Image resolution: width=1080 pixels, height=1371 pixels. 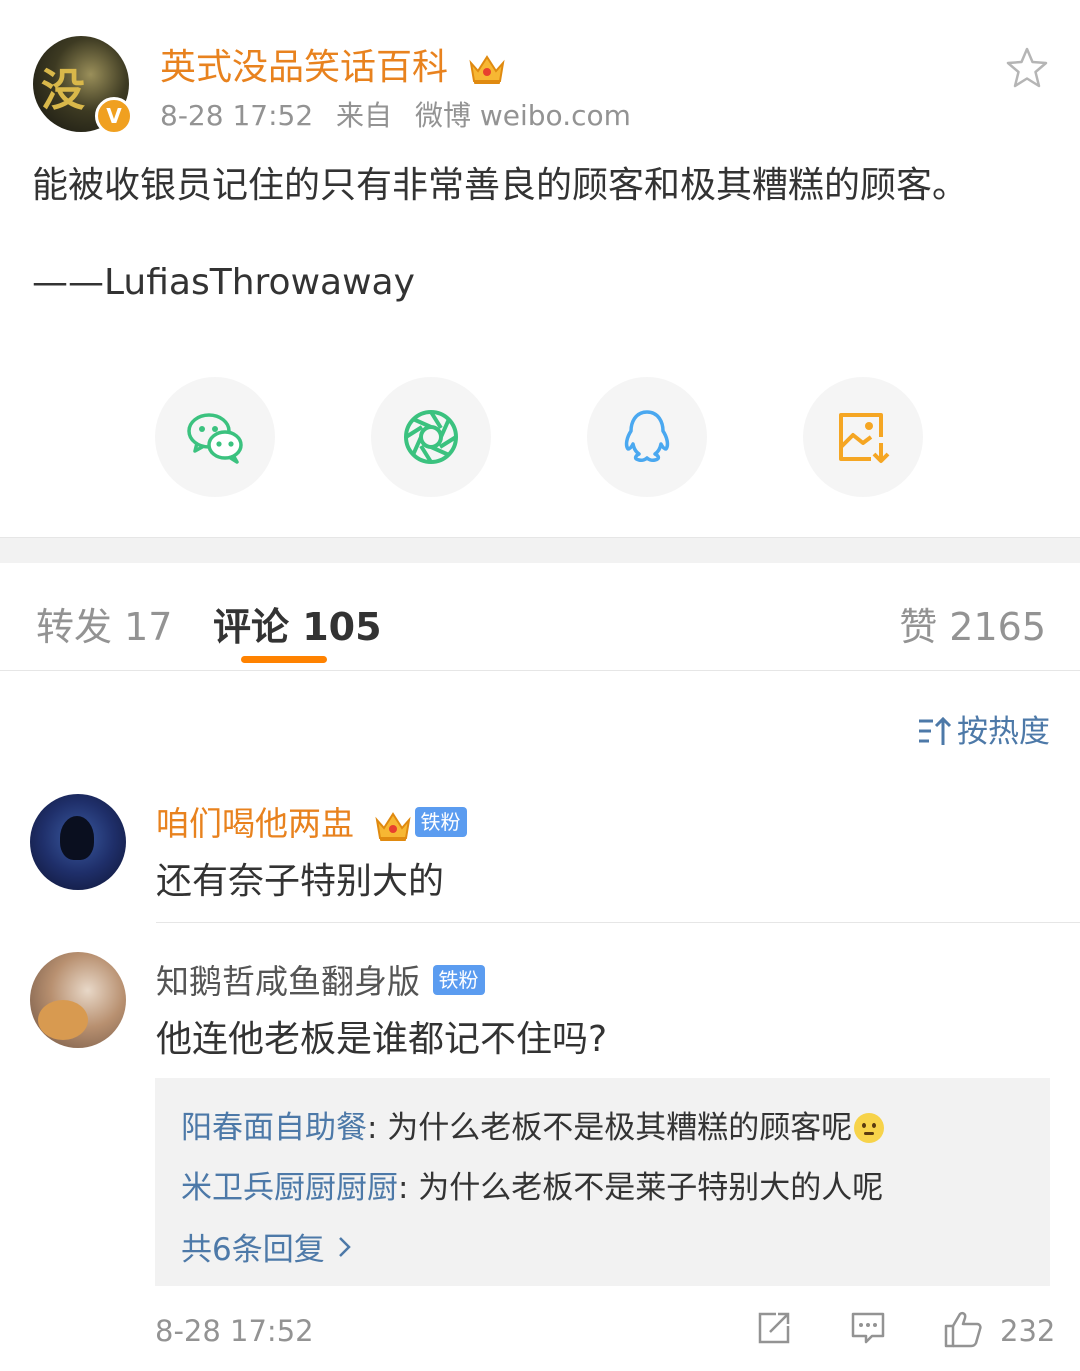 I want to click on comment-author-row: 咱们喝他两盅 铁粉, so click(x=311, y=821).